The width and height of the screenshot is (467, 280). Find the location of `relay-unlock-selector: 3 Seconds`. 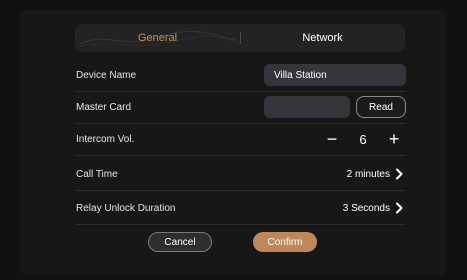

relay-unlock-selector: 3 Seconds is located at coordinates (373, 208).